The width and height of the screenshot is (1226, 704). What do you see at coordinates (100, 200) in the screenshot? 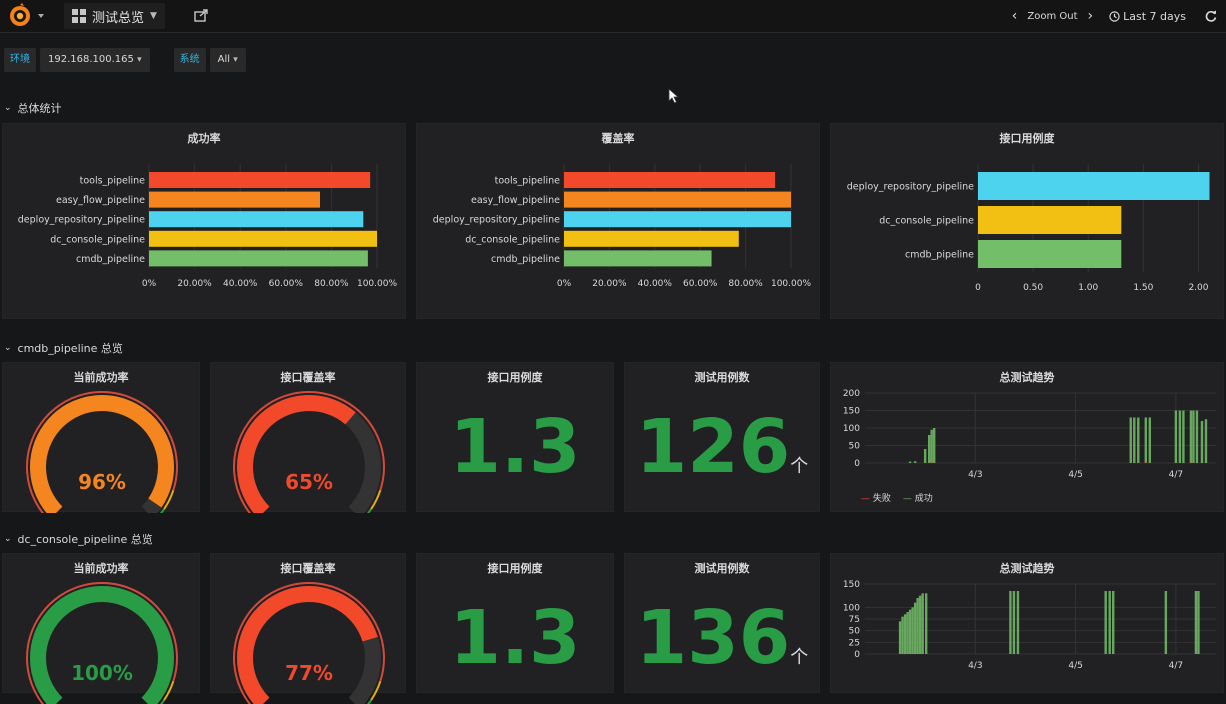
I see `category-label: easy_flow_pipeline` at bounding box center [100, 200].